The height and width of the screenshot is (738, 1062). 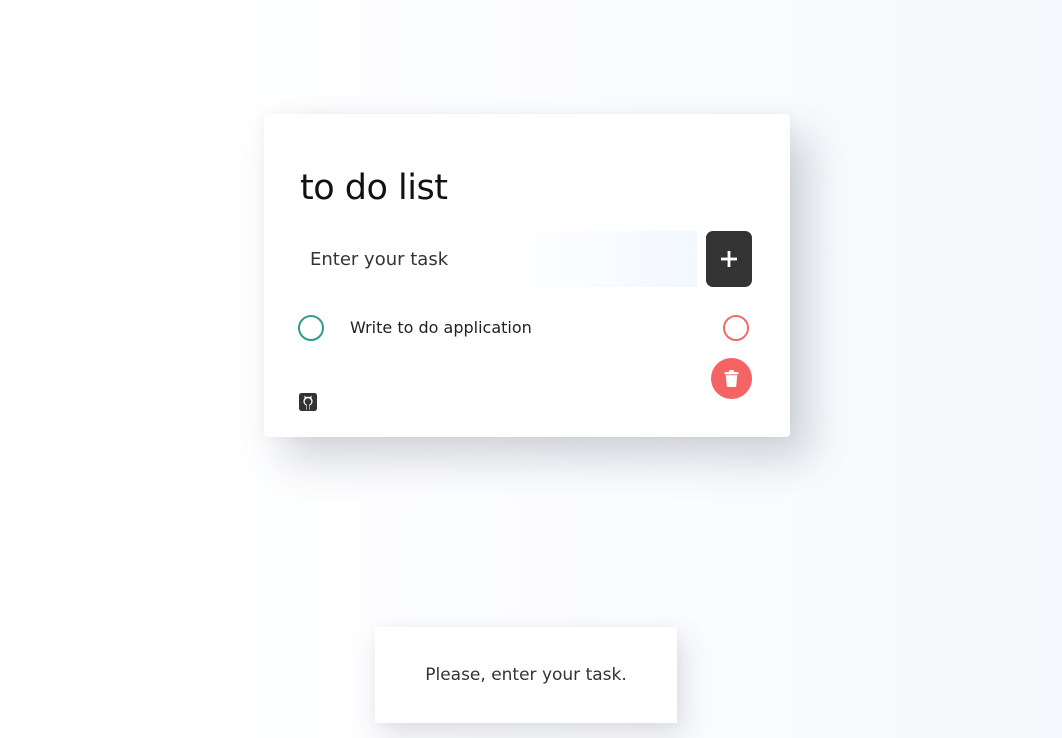 I want to click on trash-icon, so click(x=731, y=378).